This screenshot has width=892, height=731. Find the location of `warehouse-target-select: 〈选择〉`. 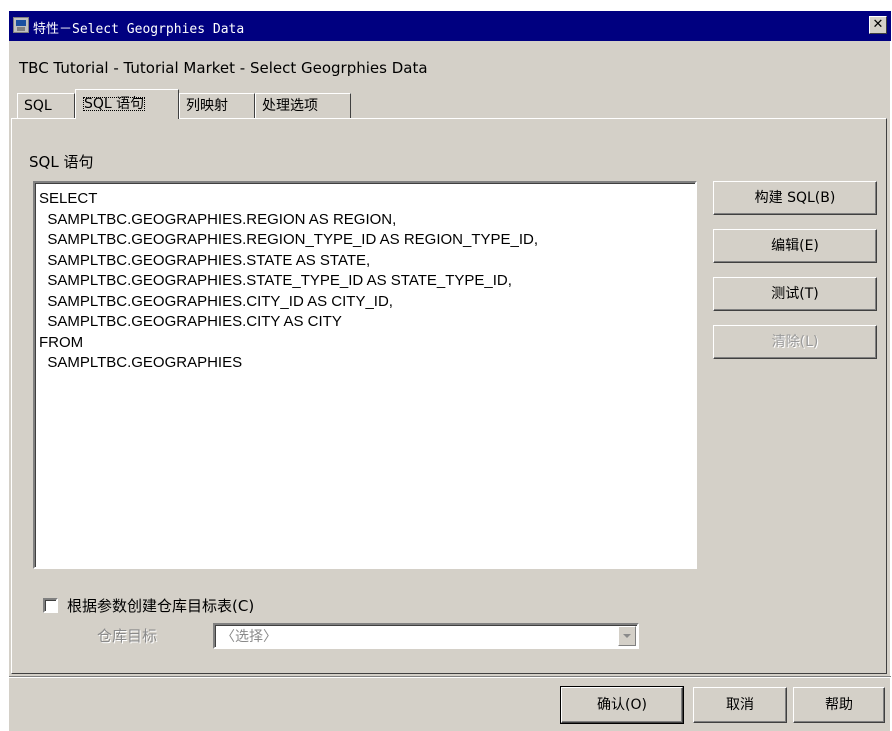

warehouse-target-select: 〈选择〉 is located at coordinates (426, 636).